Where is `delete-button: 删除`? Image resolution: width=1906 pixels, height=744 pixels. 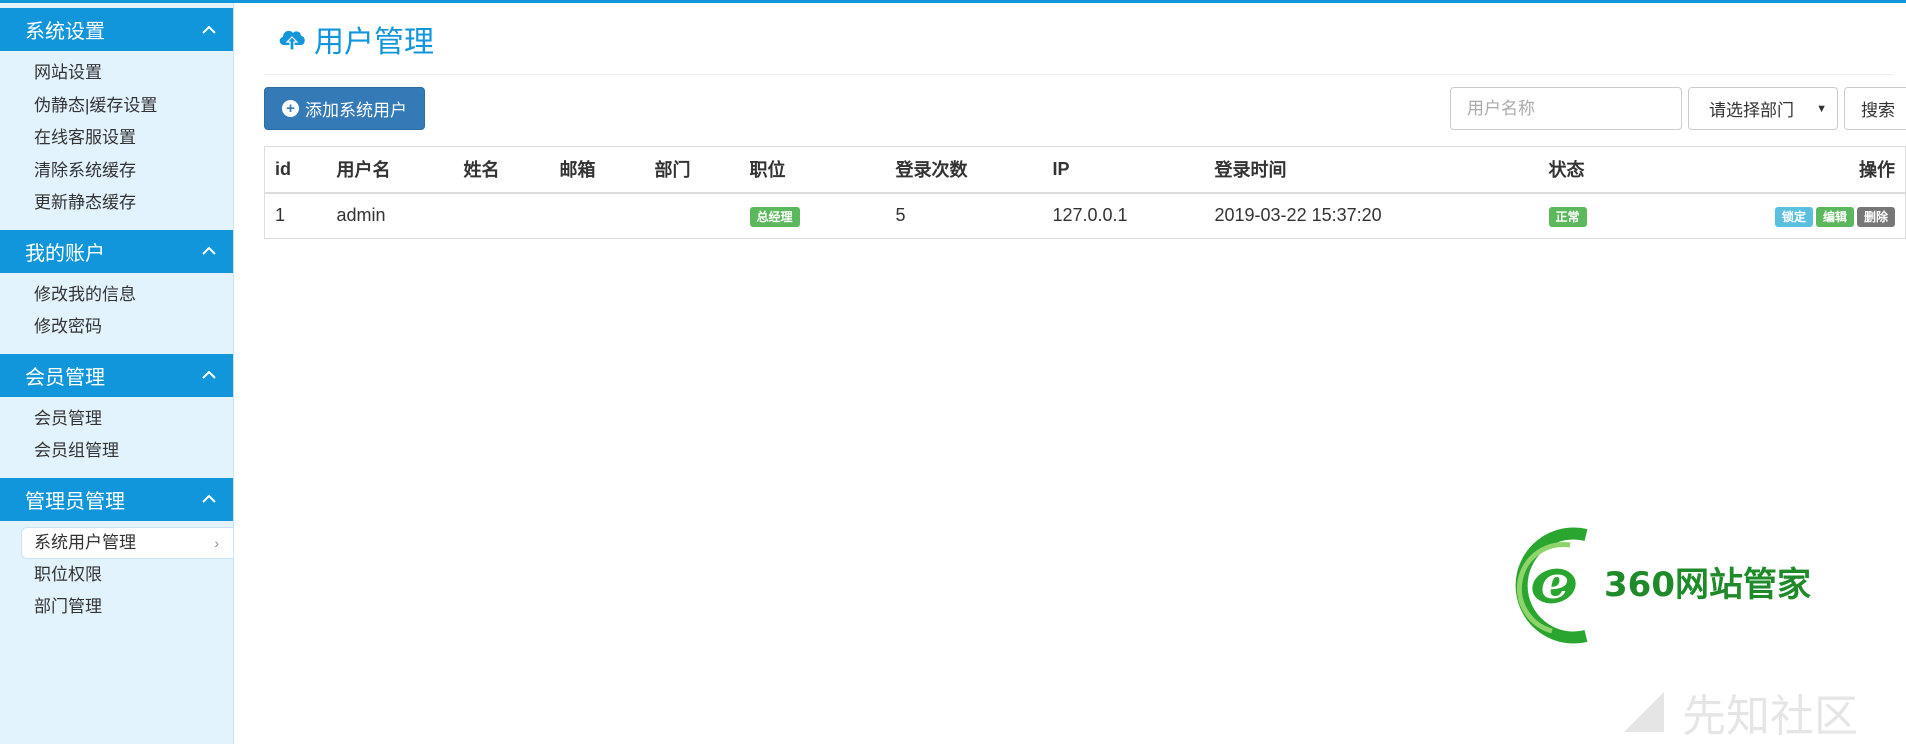
delete-button: 删除 is located at coordinates (1875, 216).